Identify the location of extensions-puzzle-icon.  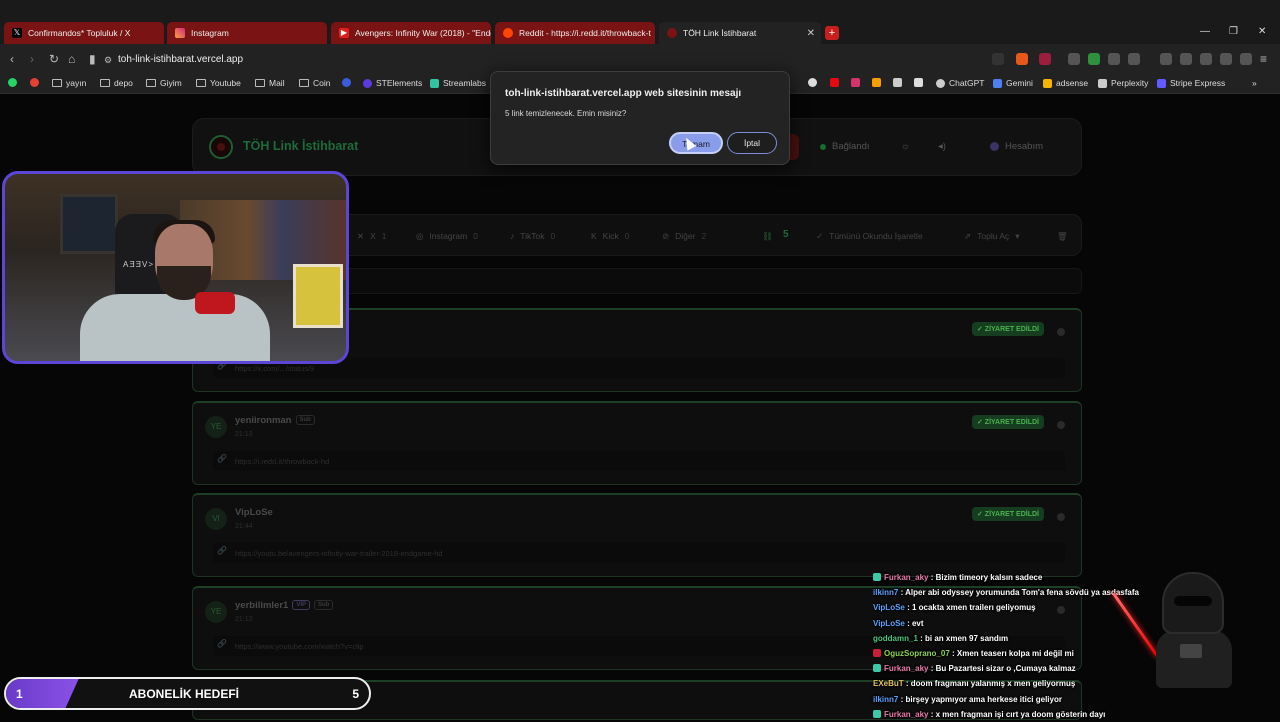
(1114, 59).